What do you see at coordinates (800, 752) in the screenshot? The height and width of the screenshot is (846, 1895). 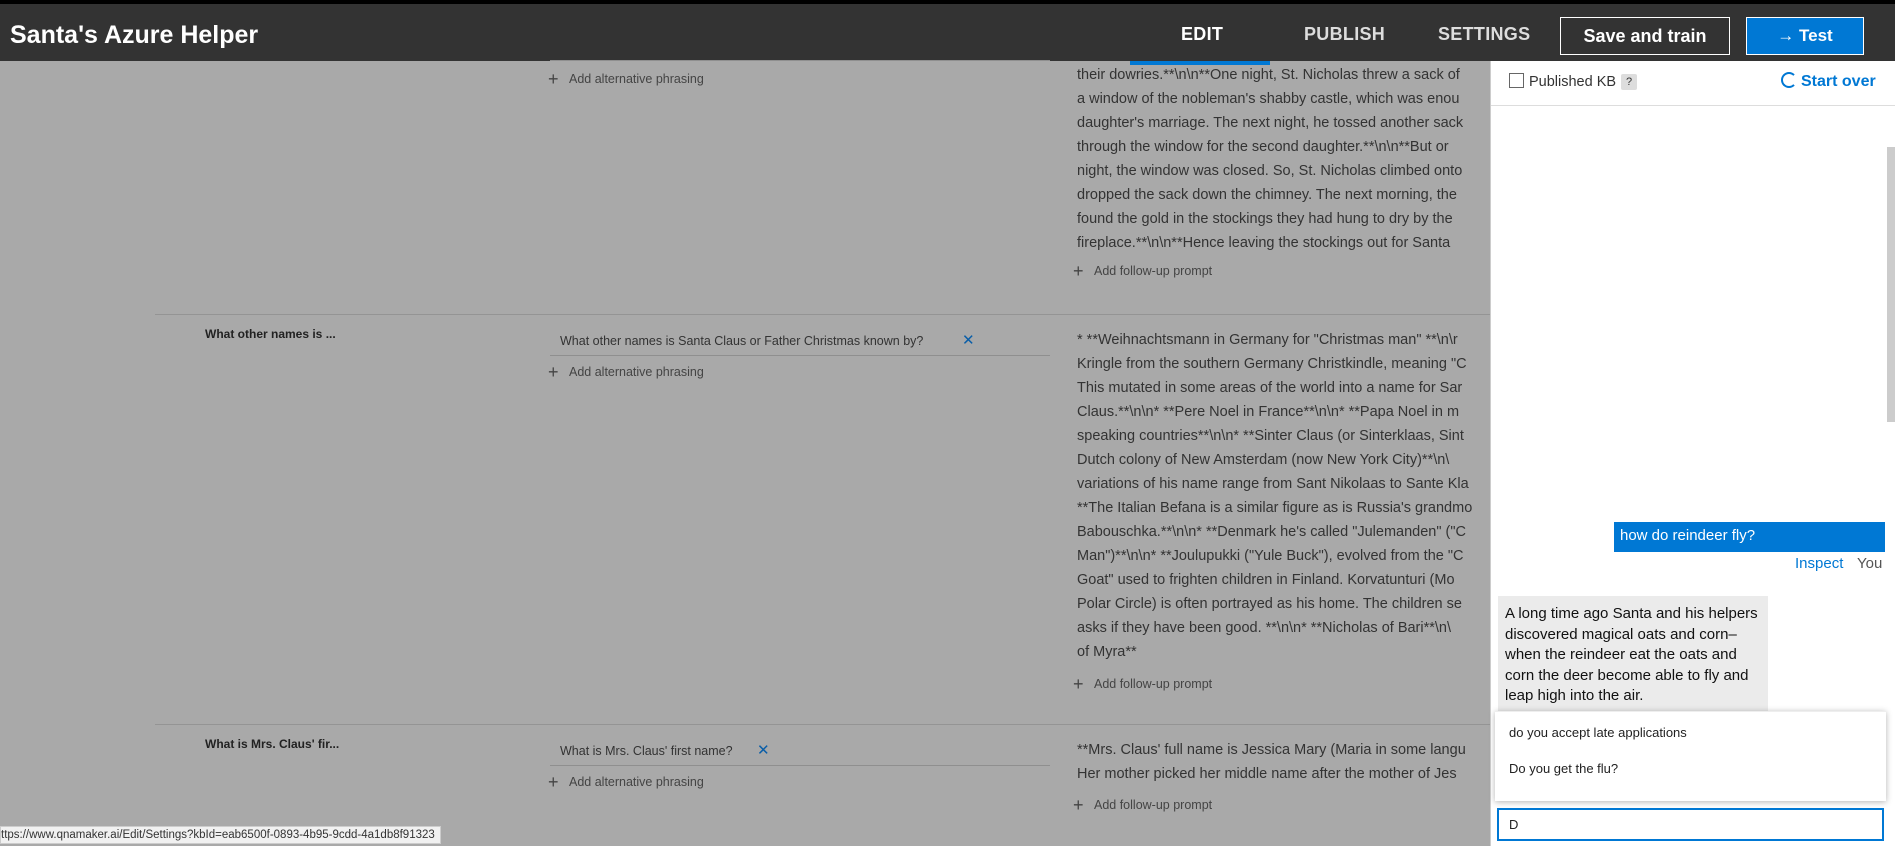 I see `phrase-box: What is Mrs. Claus' first name? ✕` at bounding box center [800, 752].